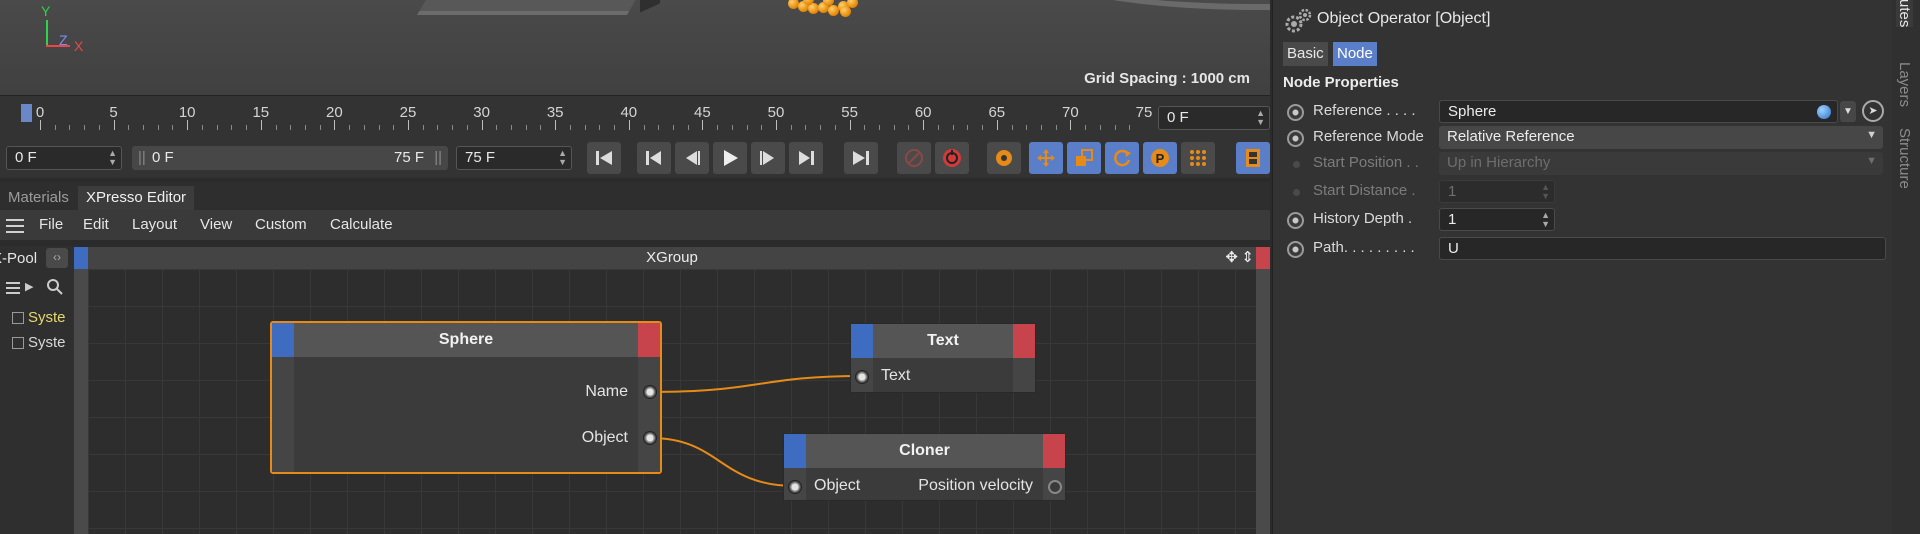 The width and height of the screenshot is (1920, 534). I want to click on port-name-out, so click(650, 392).